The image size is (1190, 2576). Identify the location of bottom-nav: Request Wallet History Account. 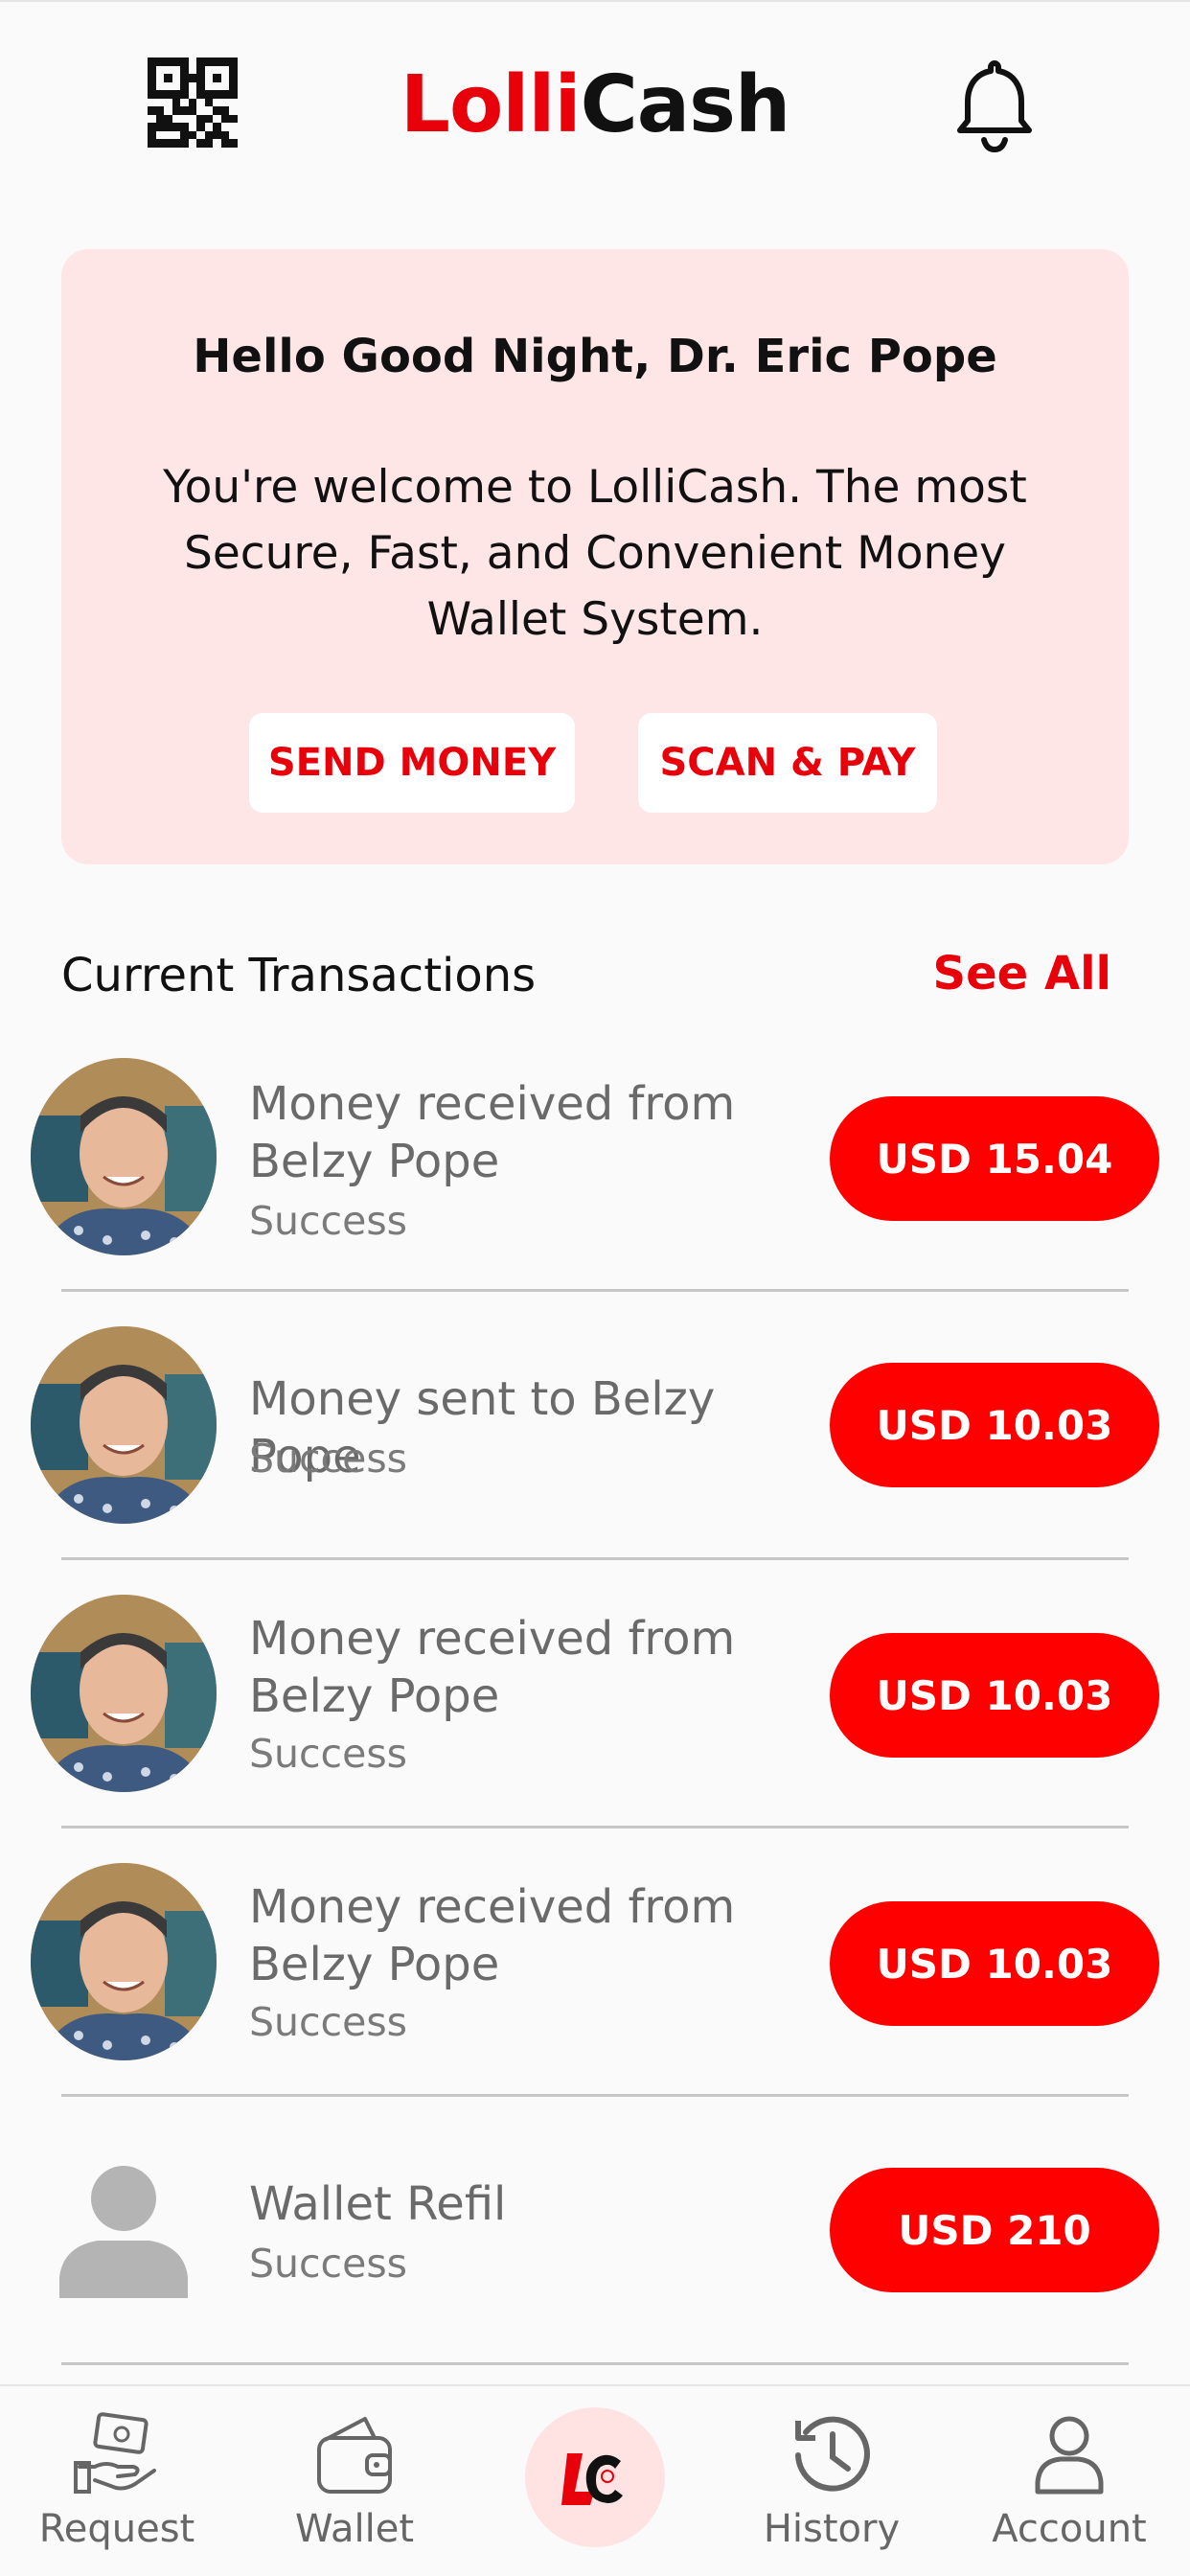
(595, 2480).